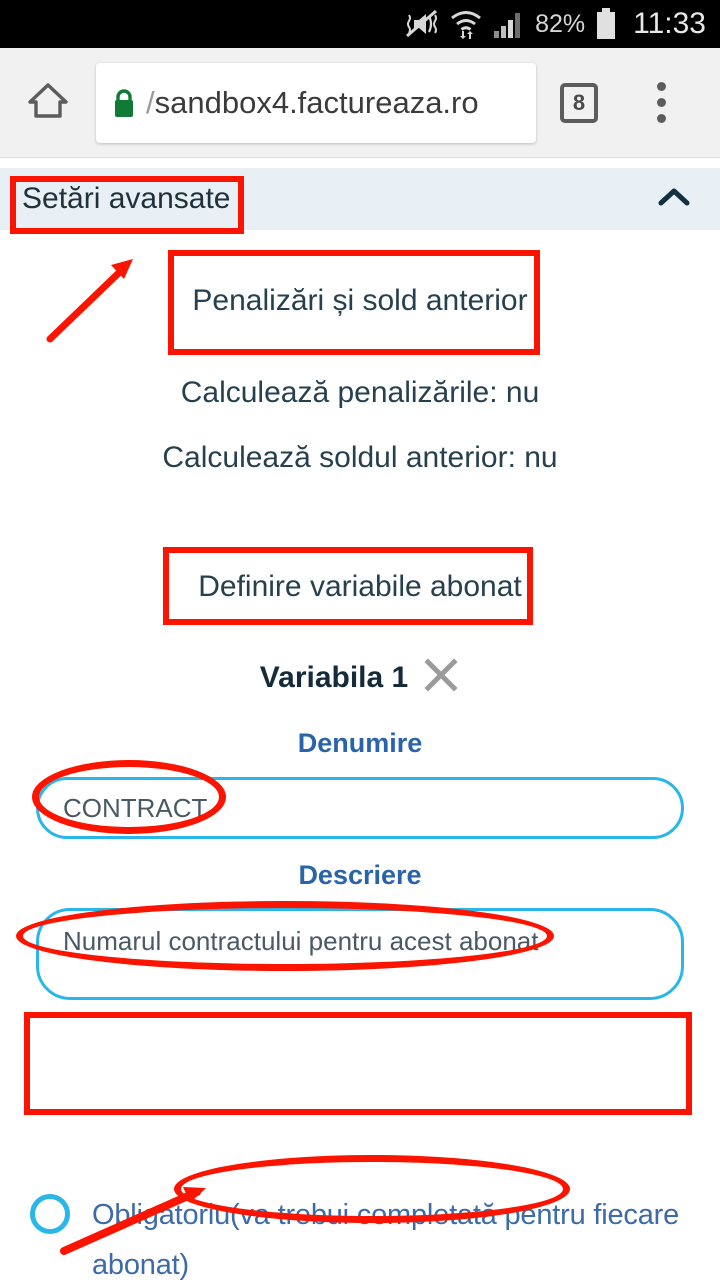 The image size is (720, 1280). I want to click on overflow-menu-icon, so click(661, 102).